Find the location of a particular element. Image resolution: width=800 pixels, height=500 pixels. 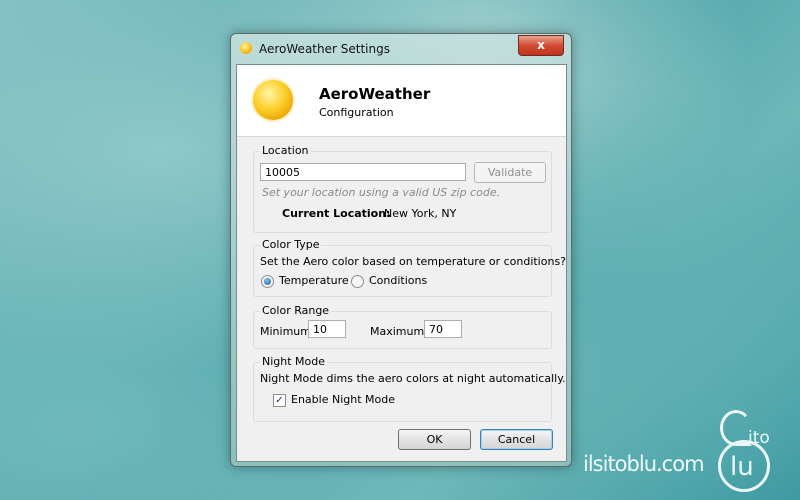

sun-icon is located at coordinates (273, 100).